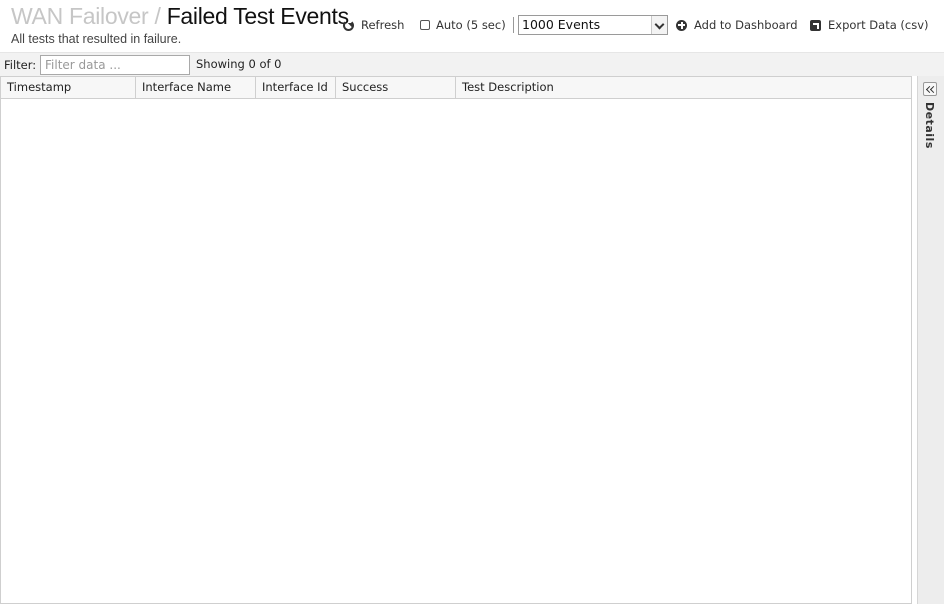  I want to click on chevron-down-icon, so click(659, 25).